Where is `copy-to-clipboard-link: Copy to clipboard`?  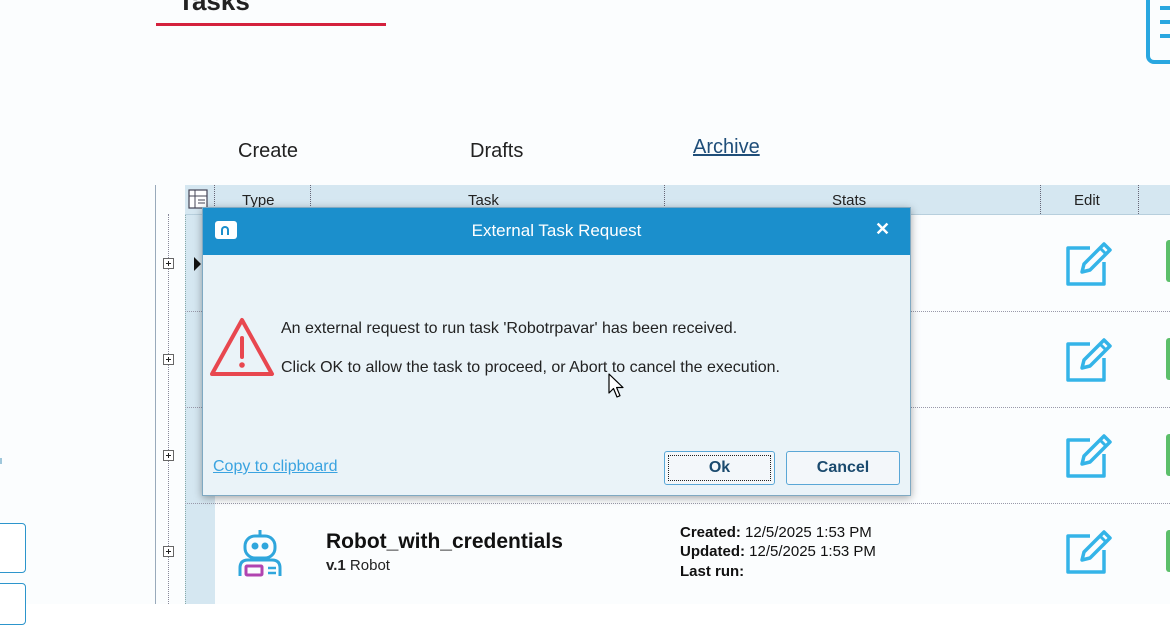
copy-to-clipboard-link: Copy to clipboard is located at coordinates (275, 467).